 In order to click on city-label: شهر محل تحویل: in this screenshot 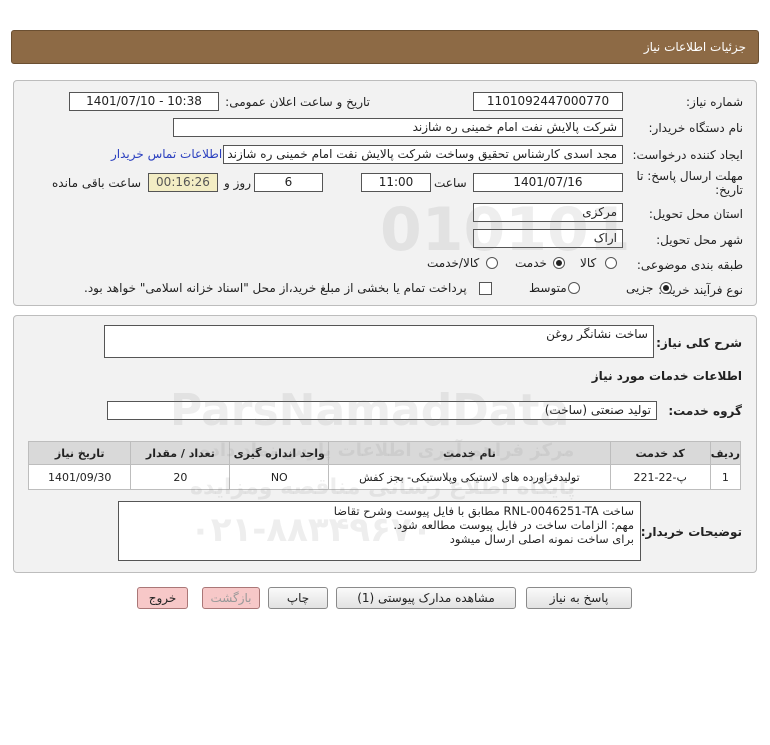, I will do `click(699, 240)`.